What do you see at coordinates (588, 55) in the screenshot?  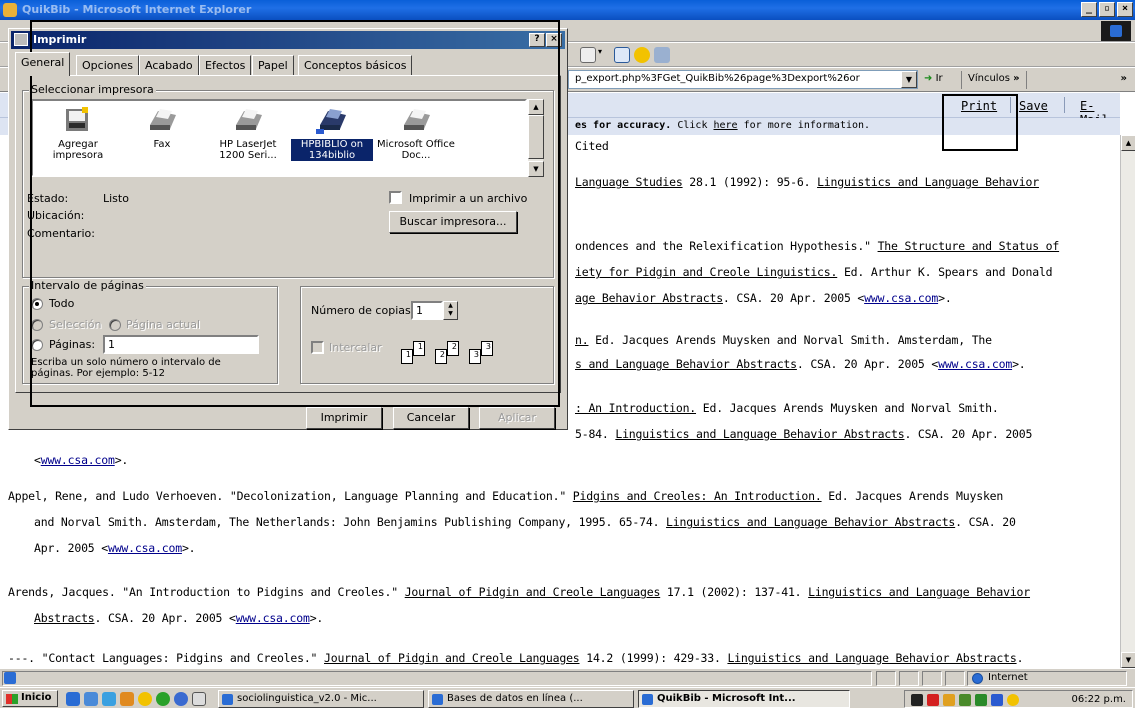 I see `media-icon` at bounding box center [588, 55].